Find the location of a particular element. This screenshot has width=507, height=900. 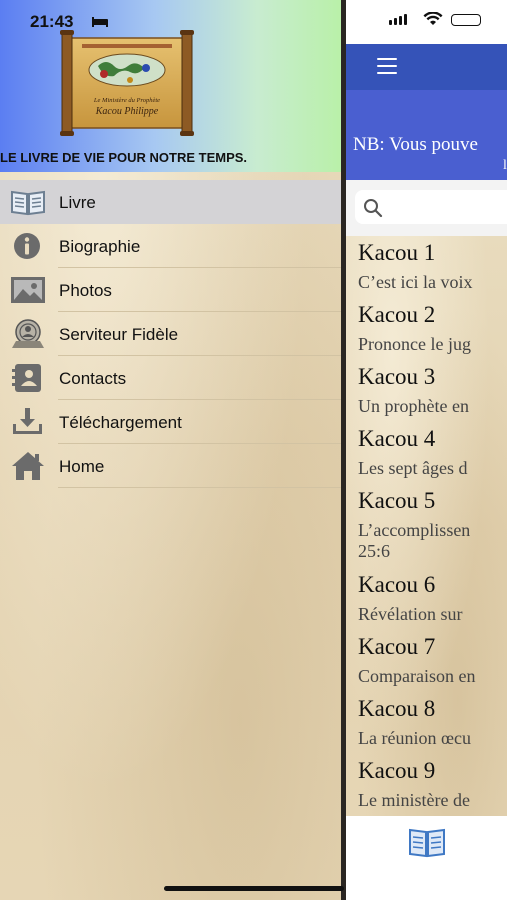

sermon-item: Kacou 1 C’est ici la voix is located at coordinates (432, 266).